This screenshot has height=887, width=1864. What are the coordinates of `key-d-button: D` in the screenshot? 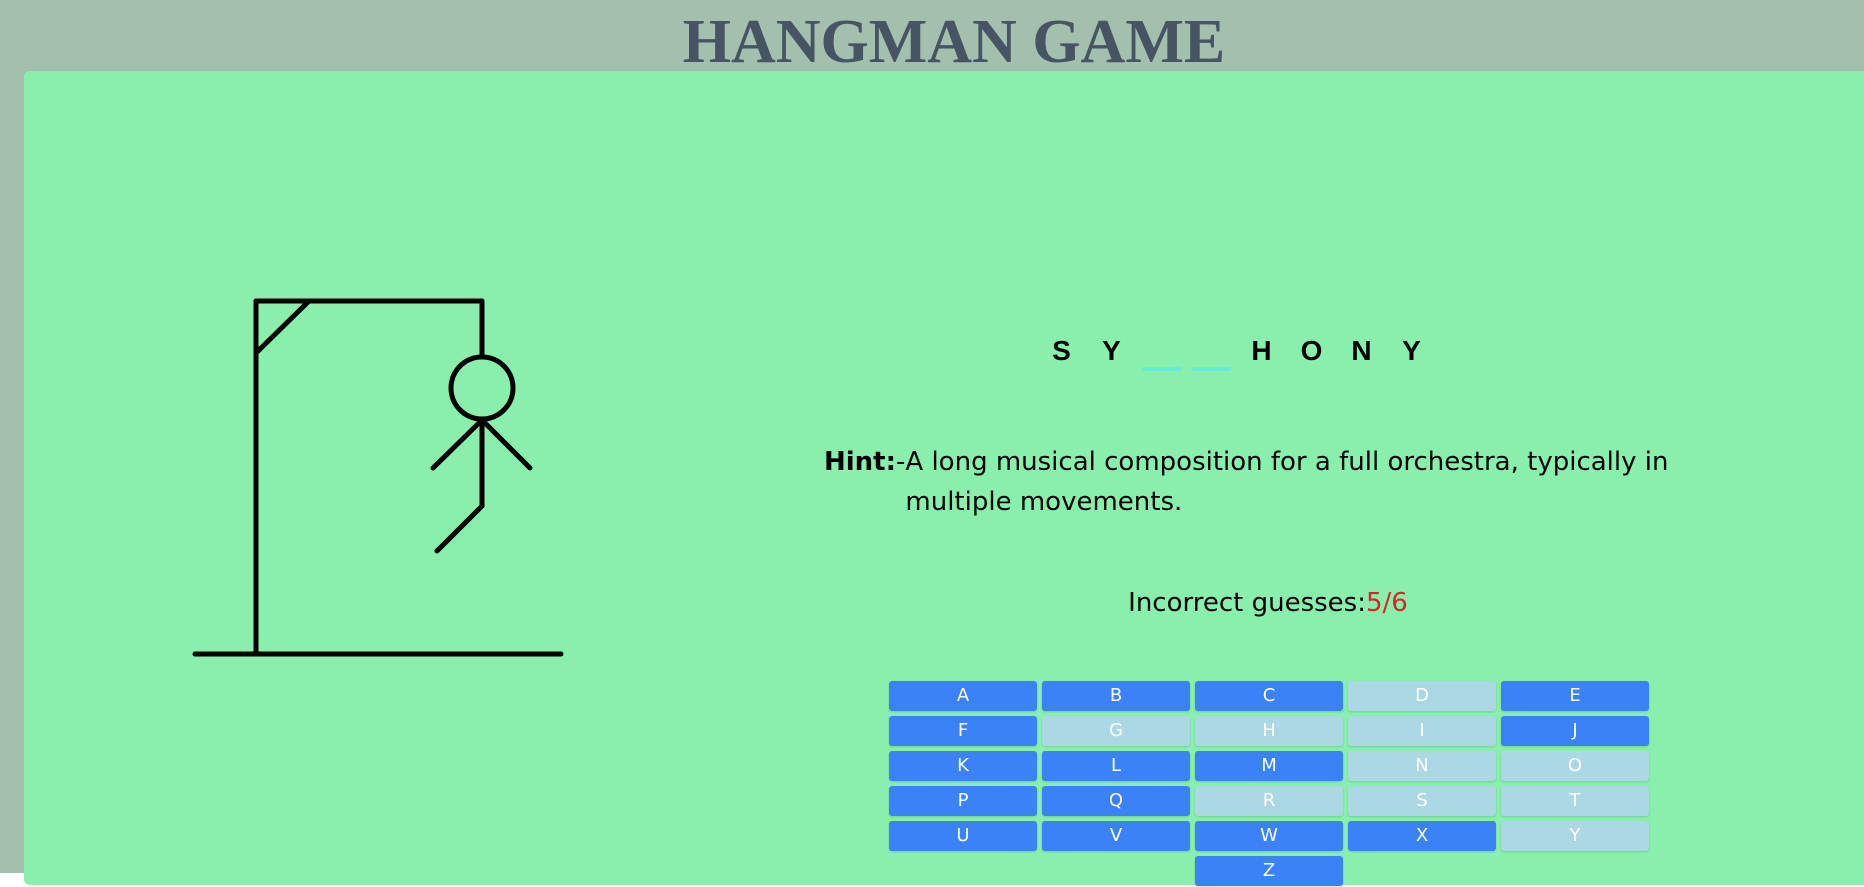 It's located at (1422, 696).